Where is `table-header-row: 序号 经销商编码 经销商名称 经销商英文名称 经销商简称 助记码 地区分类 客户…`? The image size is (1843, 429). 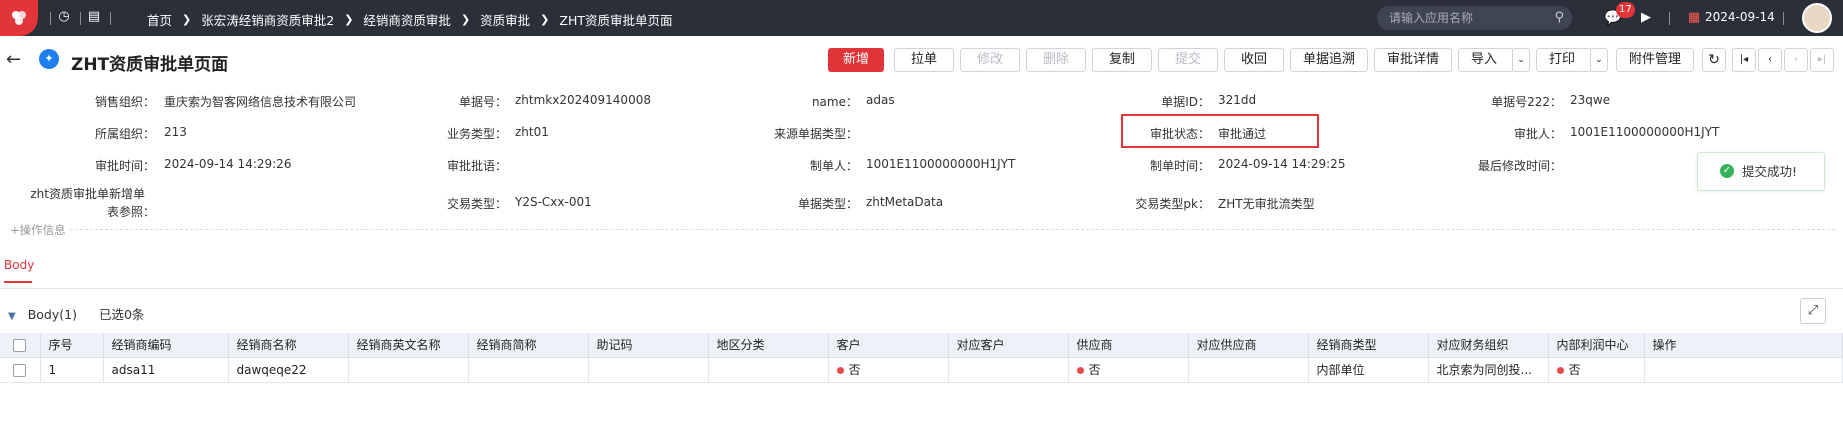
table-header-row: 序号 经销商编码 经销商名称 经销商英文名称 经销商简称 助记码 地区分类 客户… is located at coordinates (921, 345).